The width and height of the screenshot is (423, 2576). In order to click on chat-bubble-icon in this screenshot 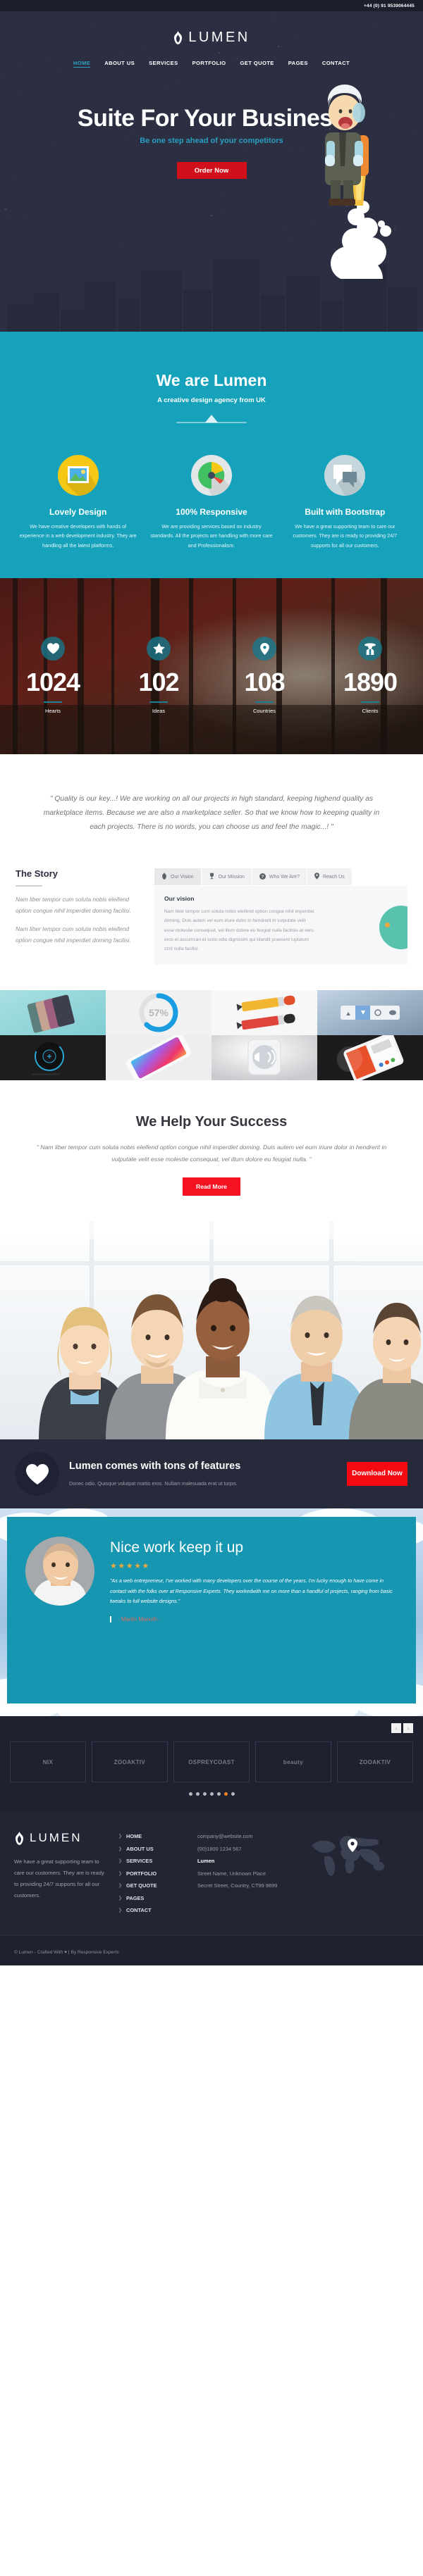, I will do `click(345, 475)`.